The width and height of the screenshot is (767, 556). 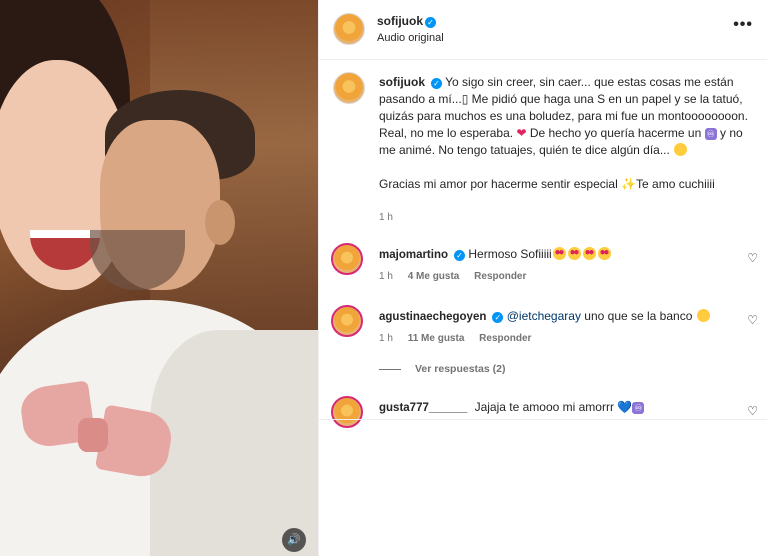 I want to click on comment-username: majomartino, so click(x=413, y=255).